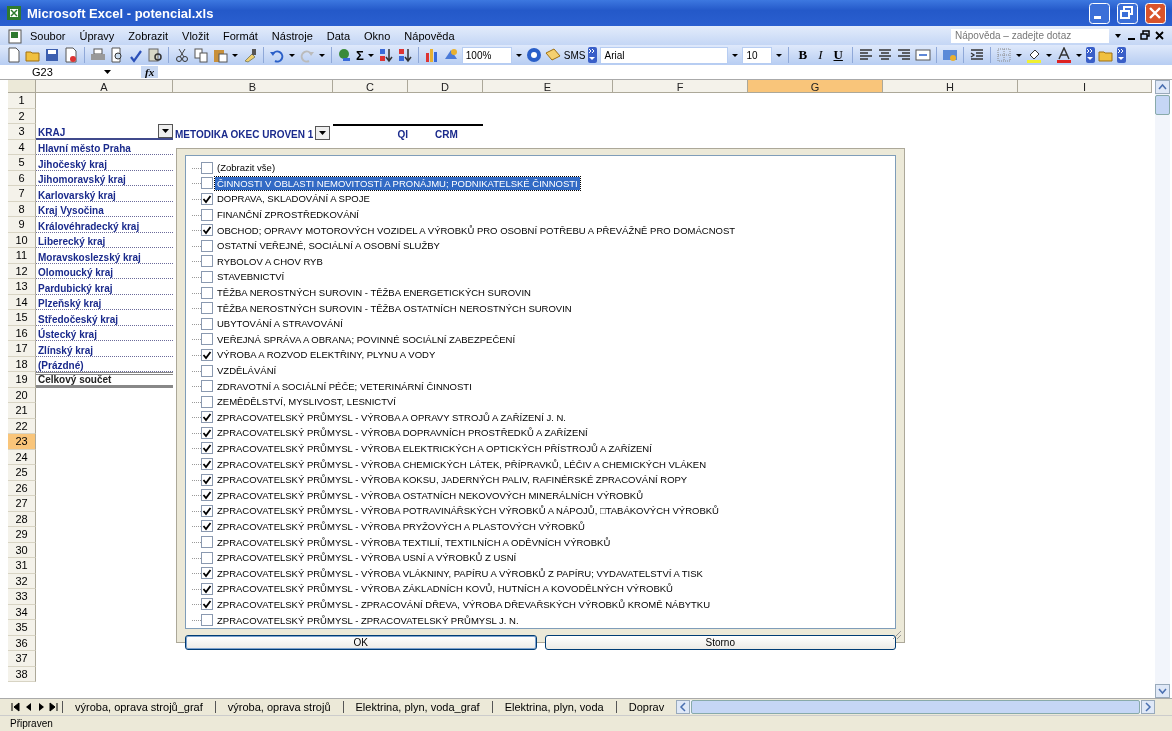 The height and width of the screenshot is (731, 1172). I want to click on list-item: ZPRACOVATELSKÝ PRŮMYSL - VÝROBA TEXTILIÍ, TEXTILNÍCH A ODĚVNÍCH VÝROBKŮ, so click(414, 542).